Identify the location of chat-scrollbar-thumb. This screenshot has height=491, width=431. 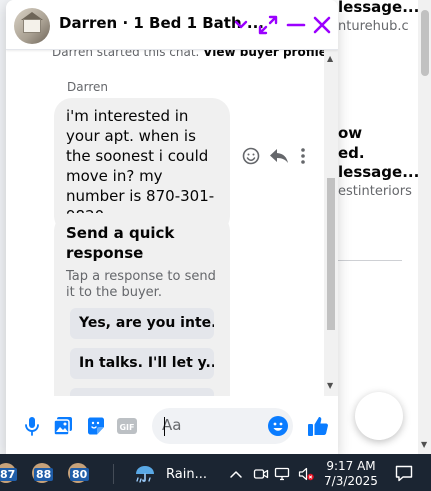
(331, 254).